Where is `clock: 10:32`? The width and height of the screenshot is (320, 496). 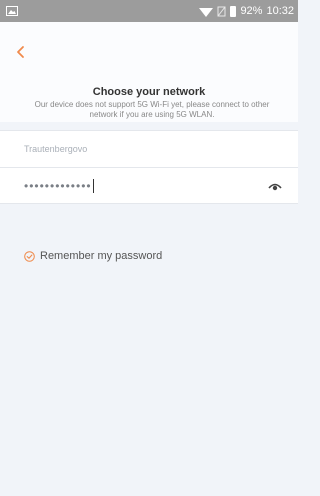 clock: 10:32 is located at coordinates (280, 11).